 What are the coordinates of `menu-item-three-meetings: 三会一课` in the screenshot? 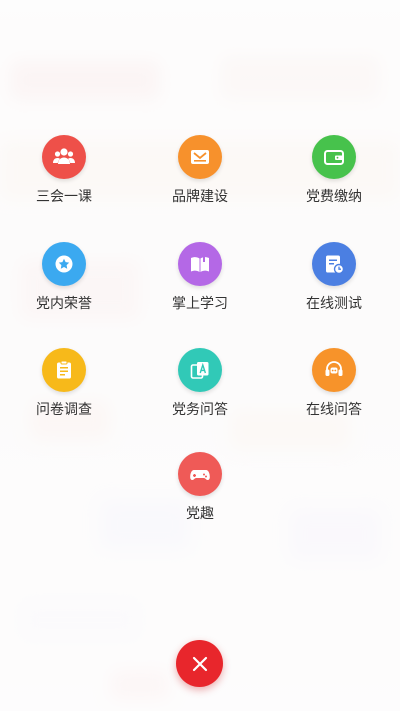 It's located at (64, 176).